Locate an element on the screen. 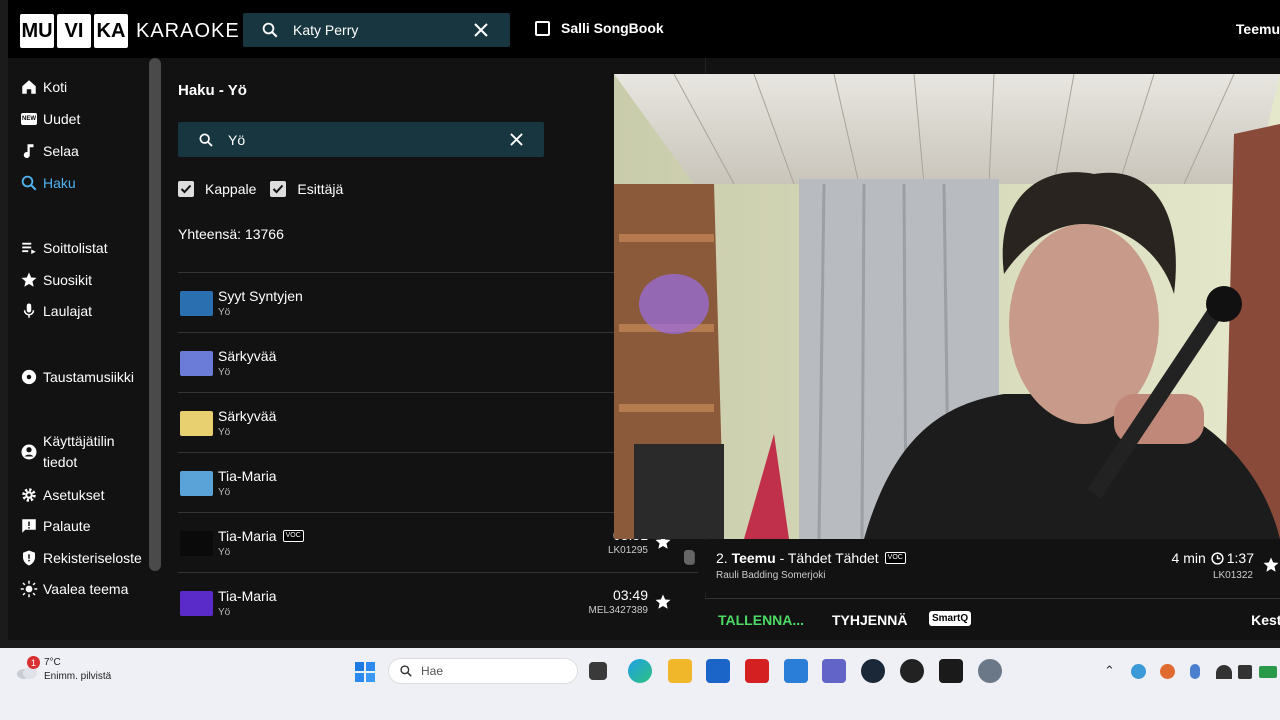  battery-icon is located at coordinates (1268, 672).